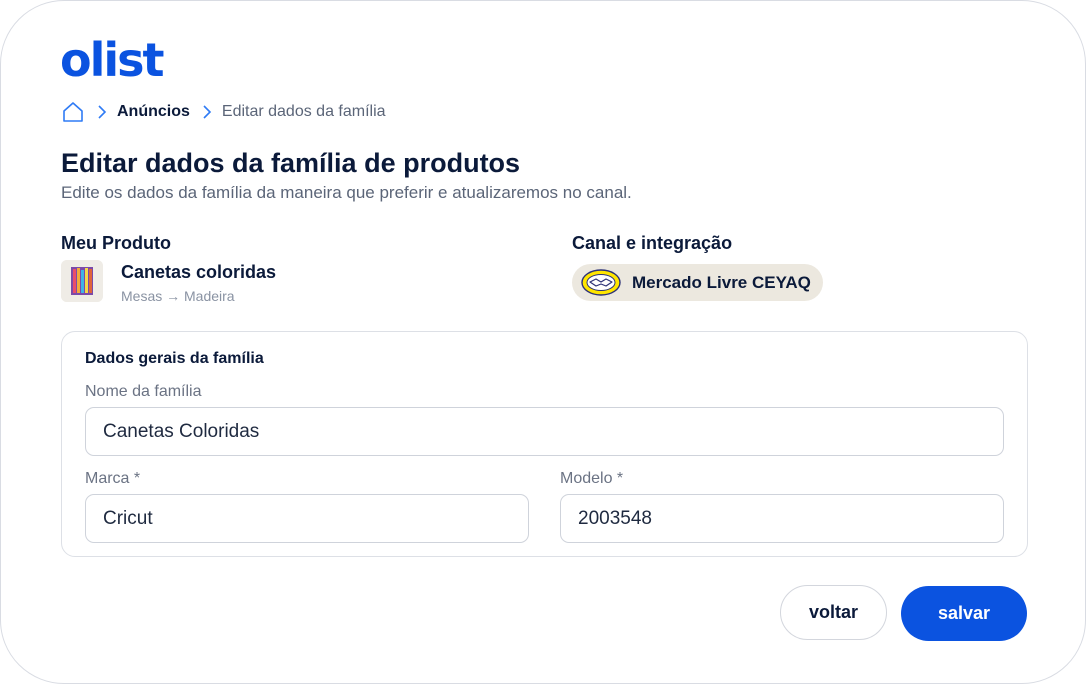  I want to click on breadcrumb-item-current: Editar dados da família, so click(303, 111).